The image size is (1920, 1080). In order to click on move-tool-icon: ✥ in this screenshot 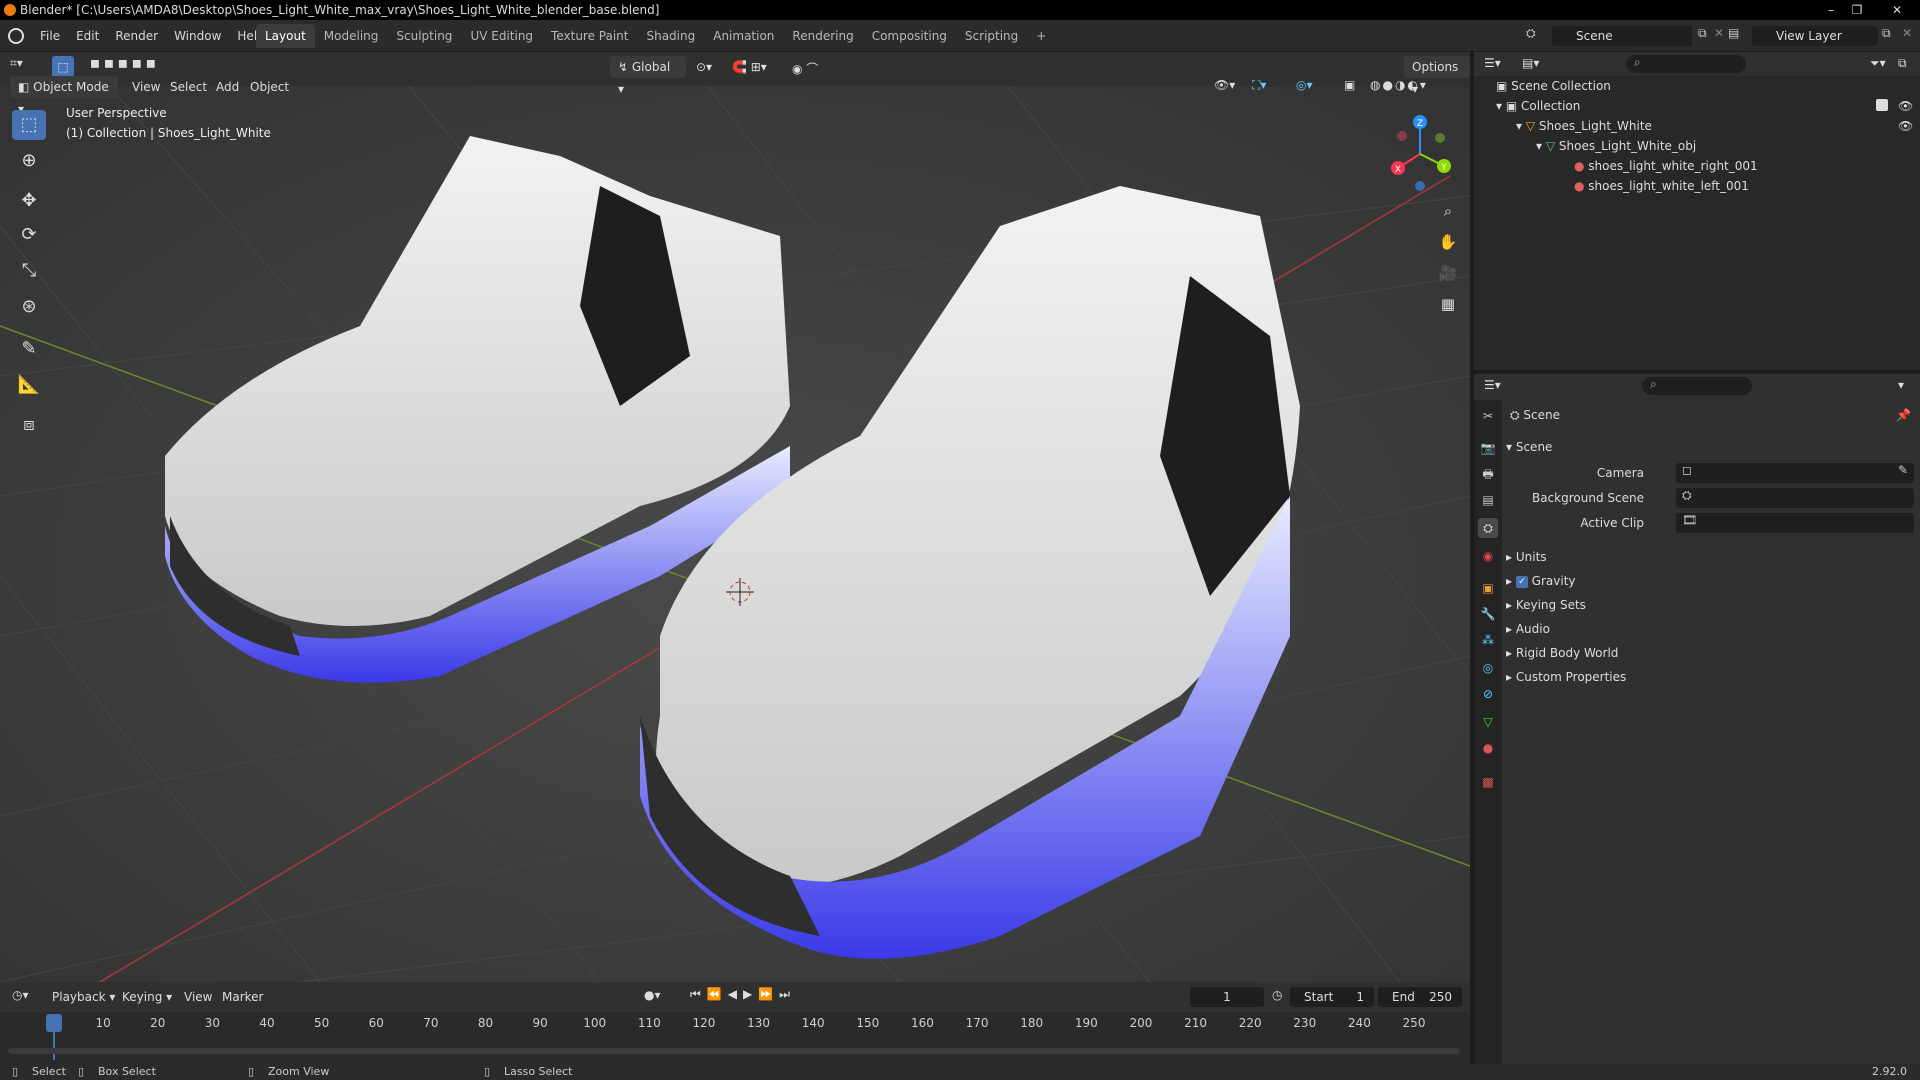, I will do `click(29, 201)`.